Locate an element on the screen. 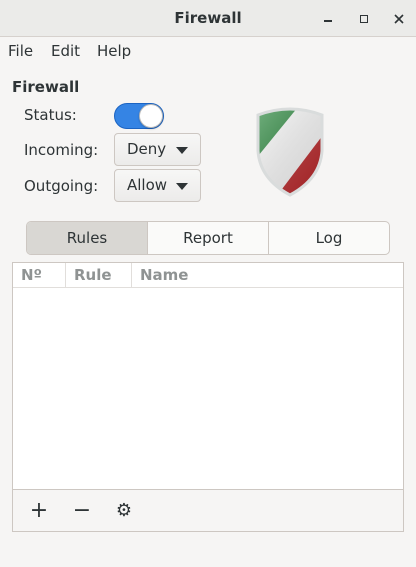  add-rule-button: + is located at coordinates (39, 510).